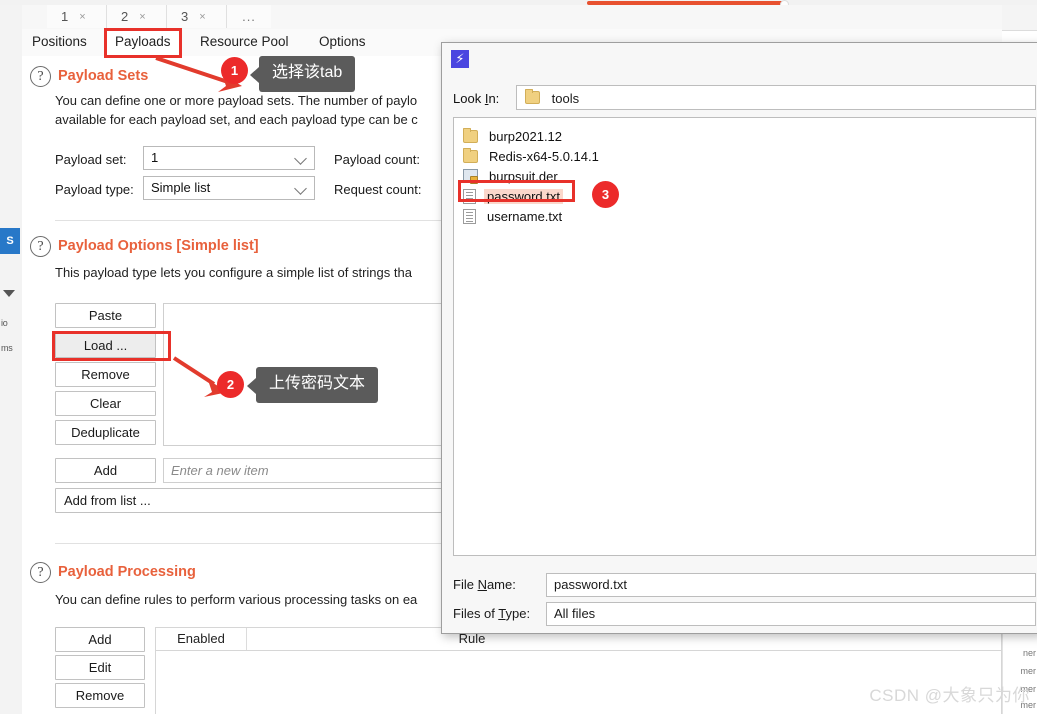  Describe the element at coordinates (605, 194) in the screenshot. I see `annotation-badge-3: 3` at that location.